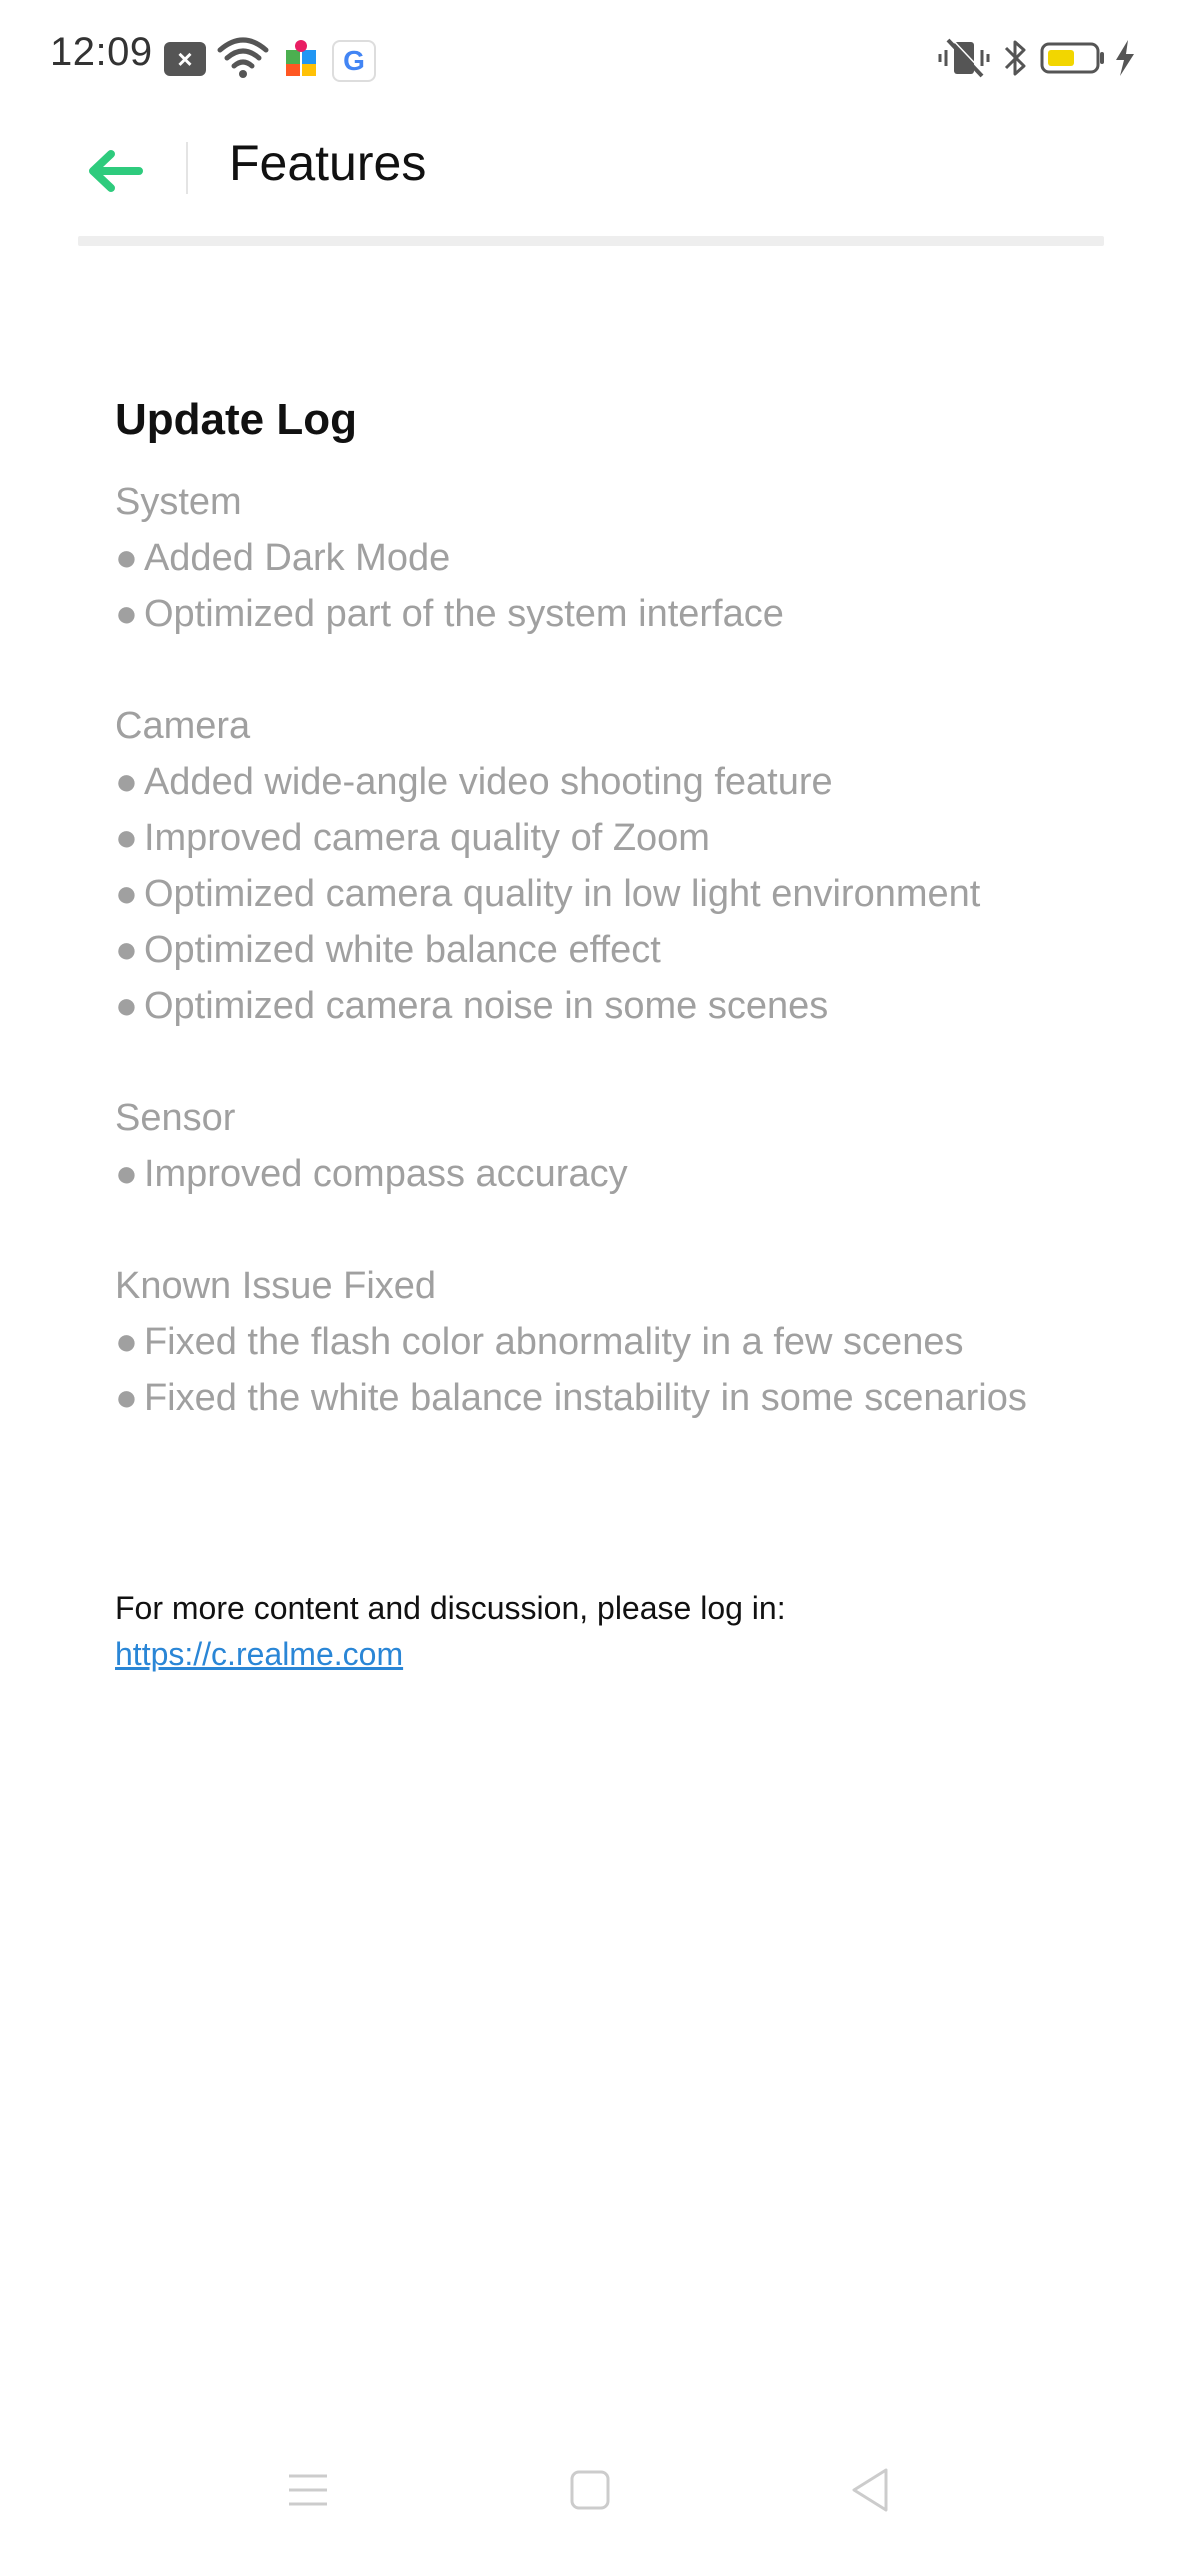 The image size is (1182, 2560). I want to click on log-item-text: Optimized white balance effect, so click(402, 950).